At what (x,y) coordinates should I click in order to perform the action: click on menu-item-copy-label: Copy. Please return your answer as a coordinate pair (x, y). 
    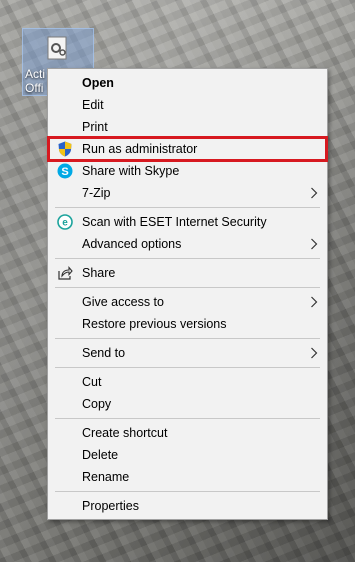
    Looking at the image, I should click on (97, 404).